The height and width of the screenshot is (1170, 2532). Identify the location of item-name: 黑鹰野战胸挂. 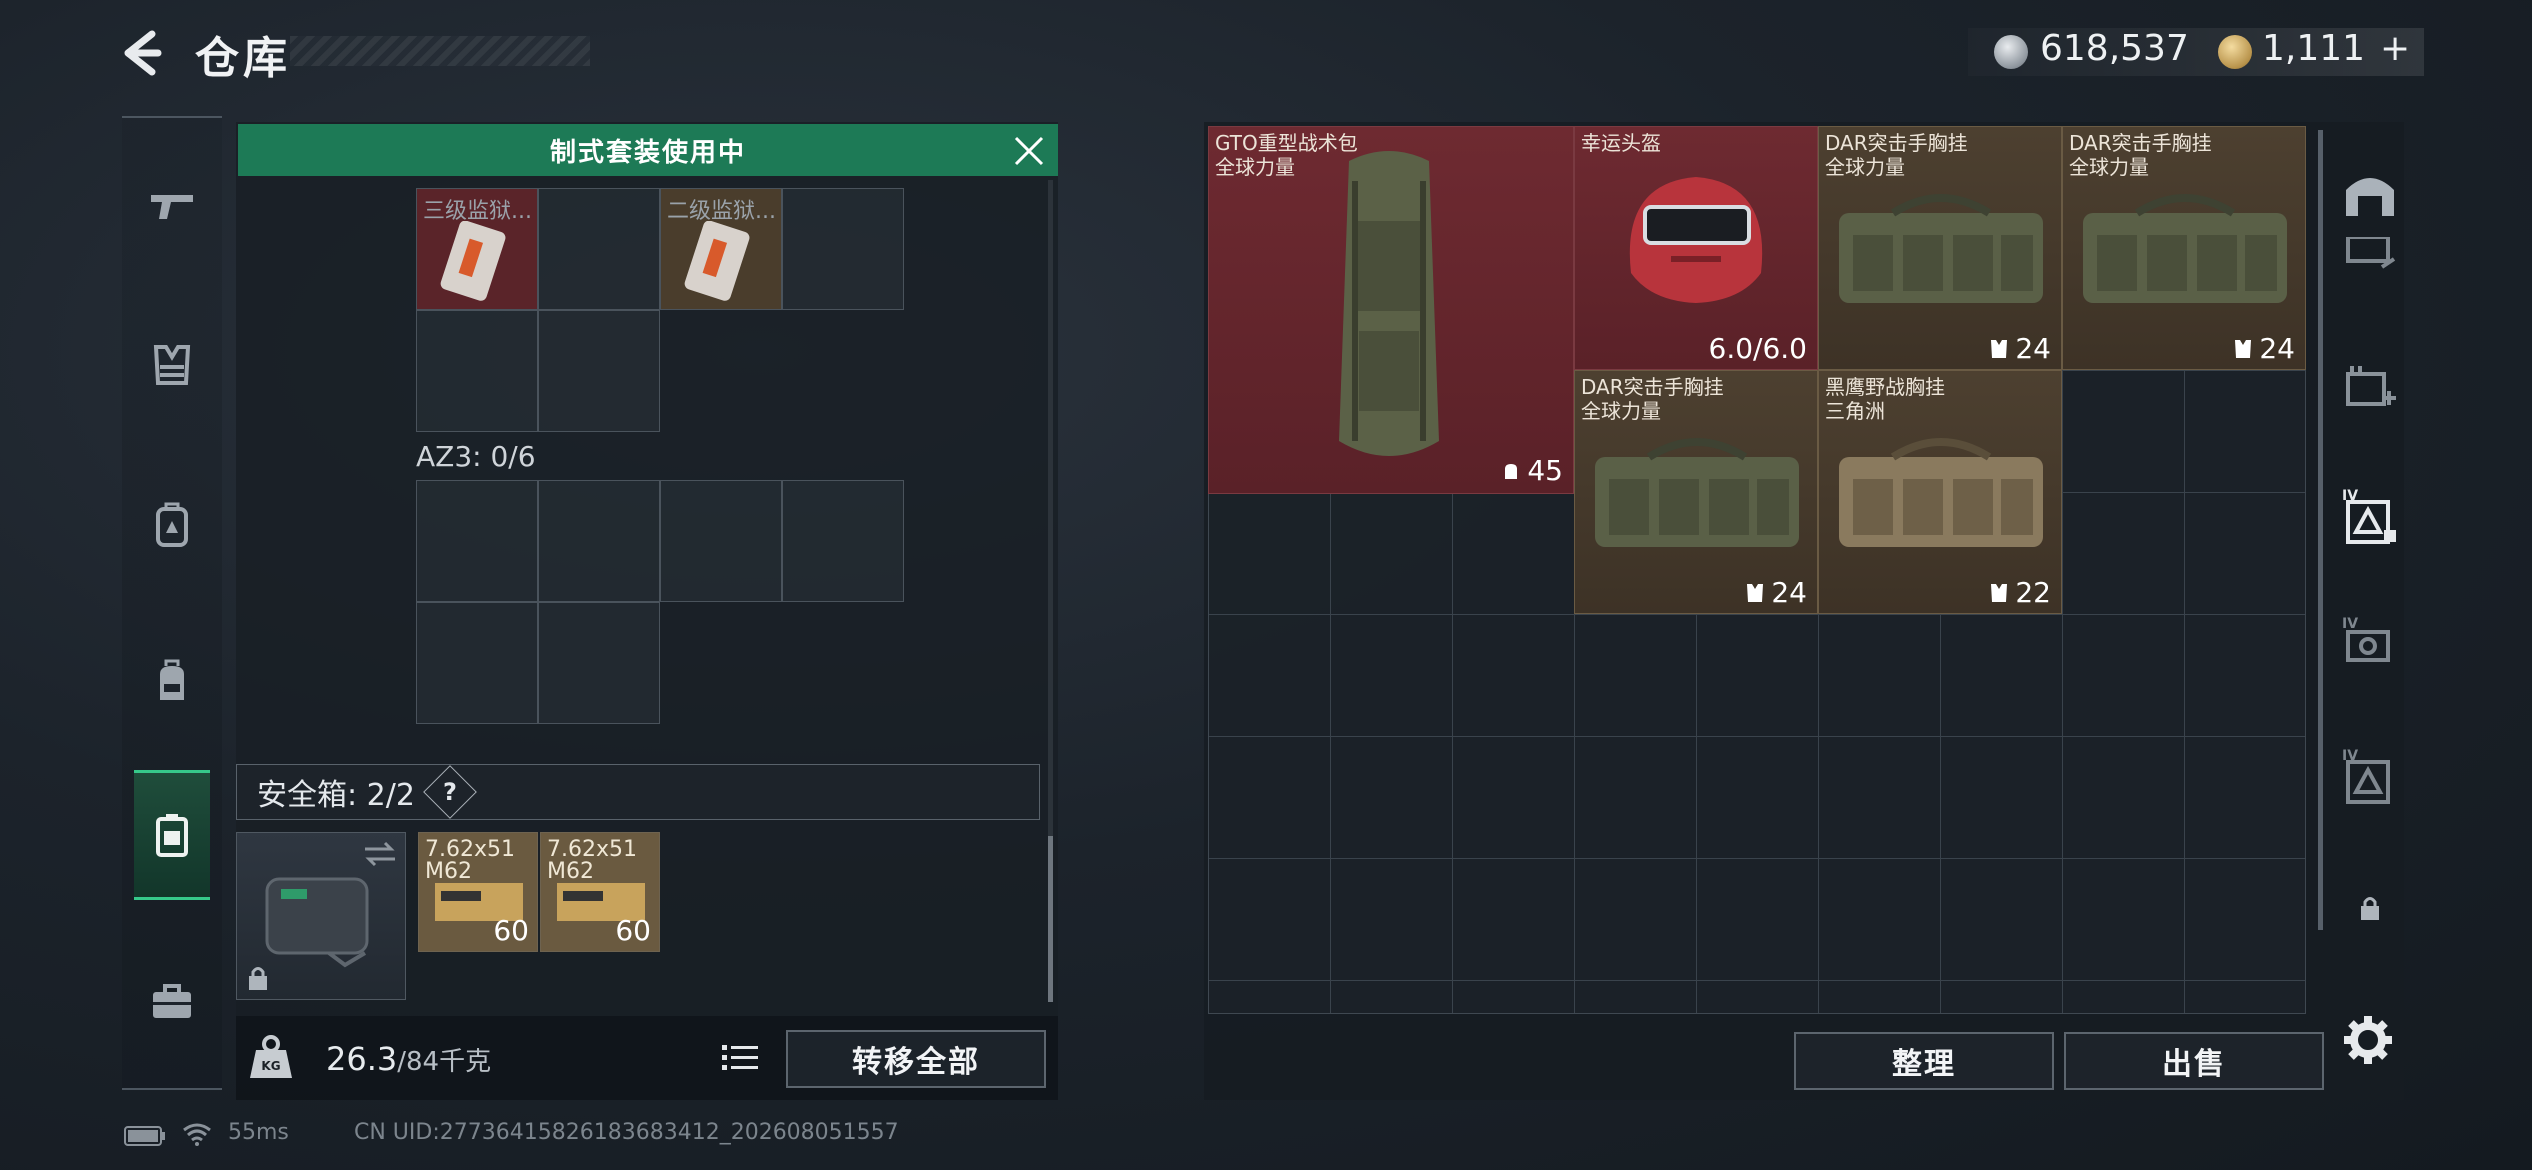
(1885, 387).